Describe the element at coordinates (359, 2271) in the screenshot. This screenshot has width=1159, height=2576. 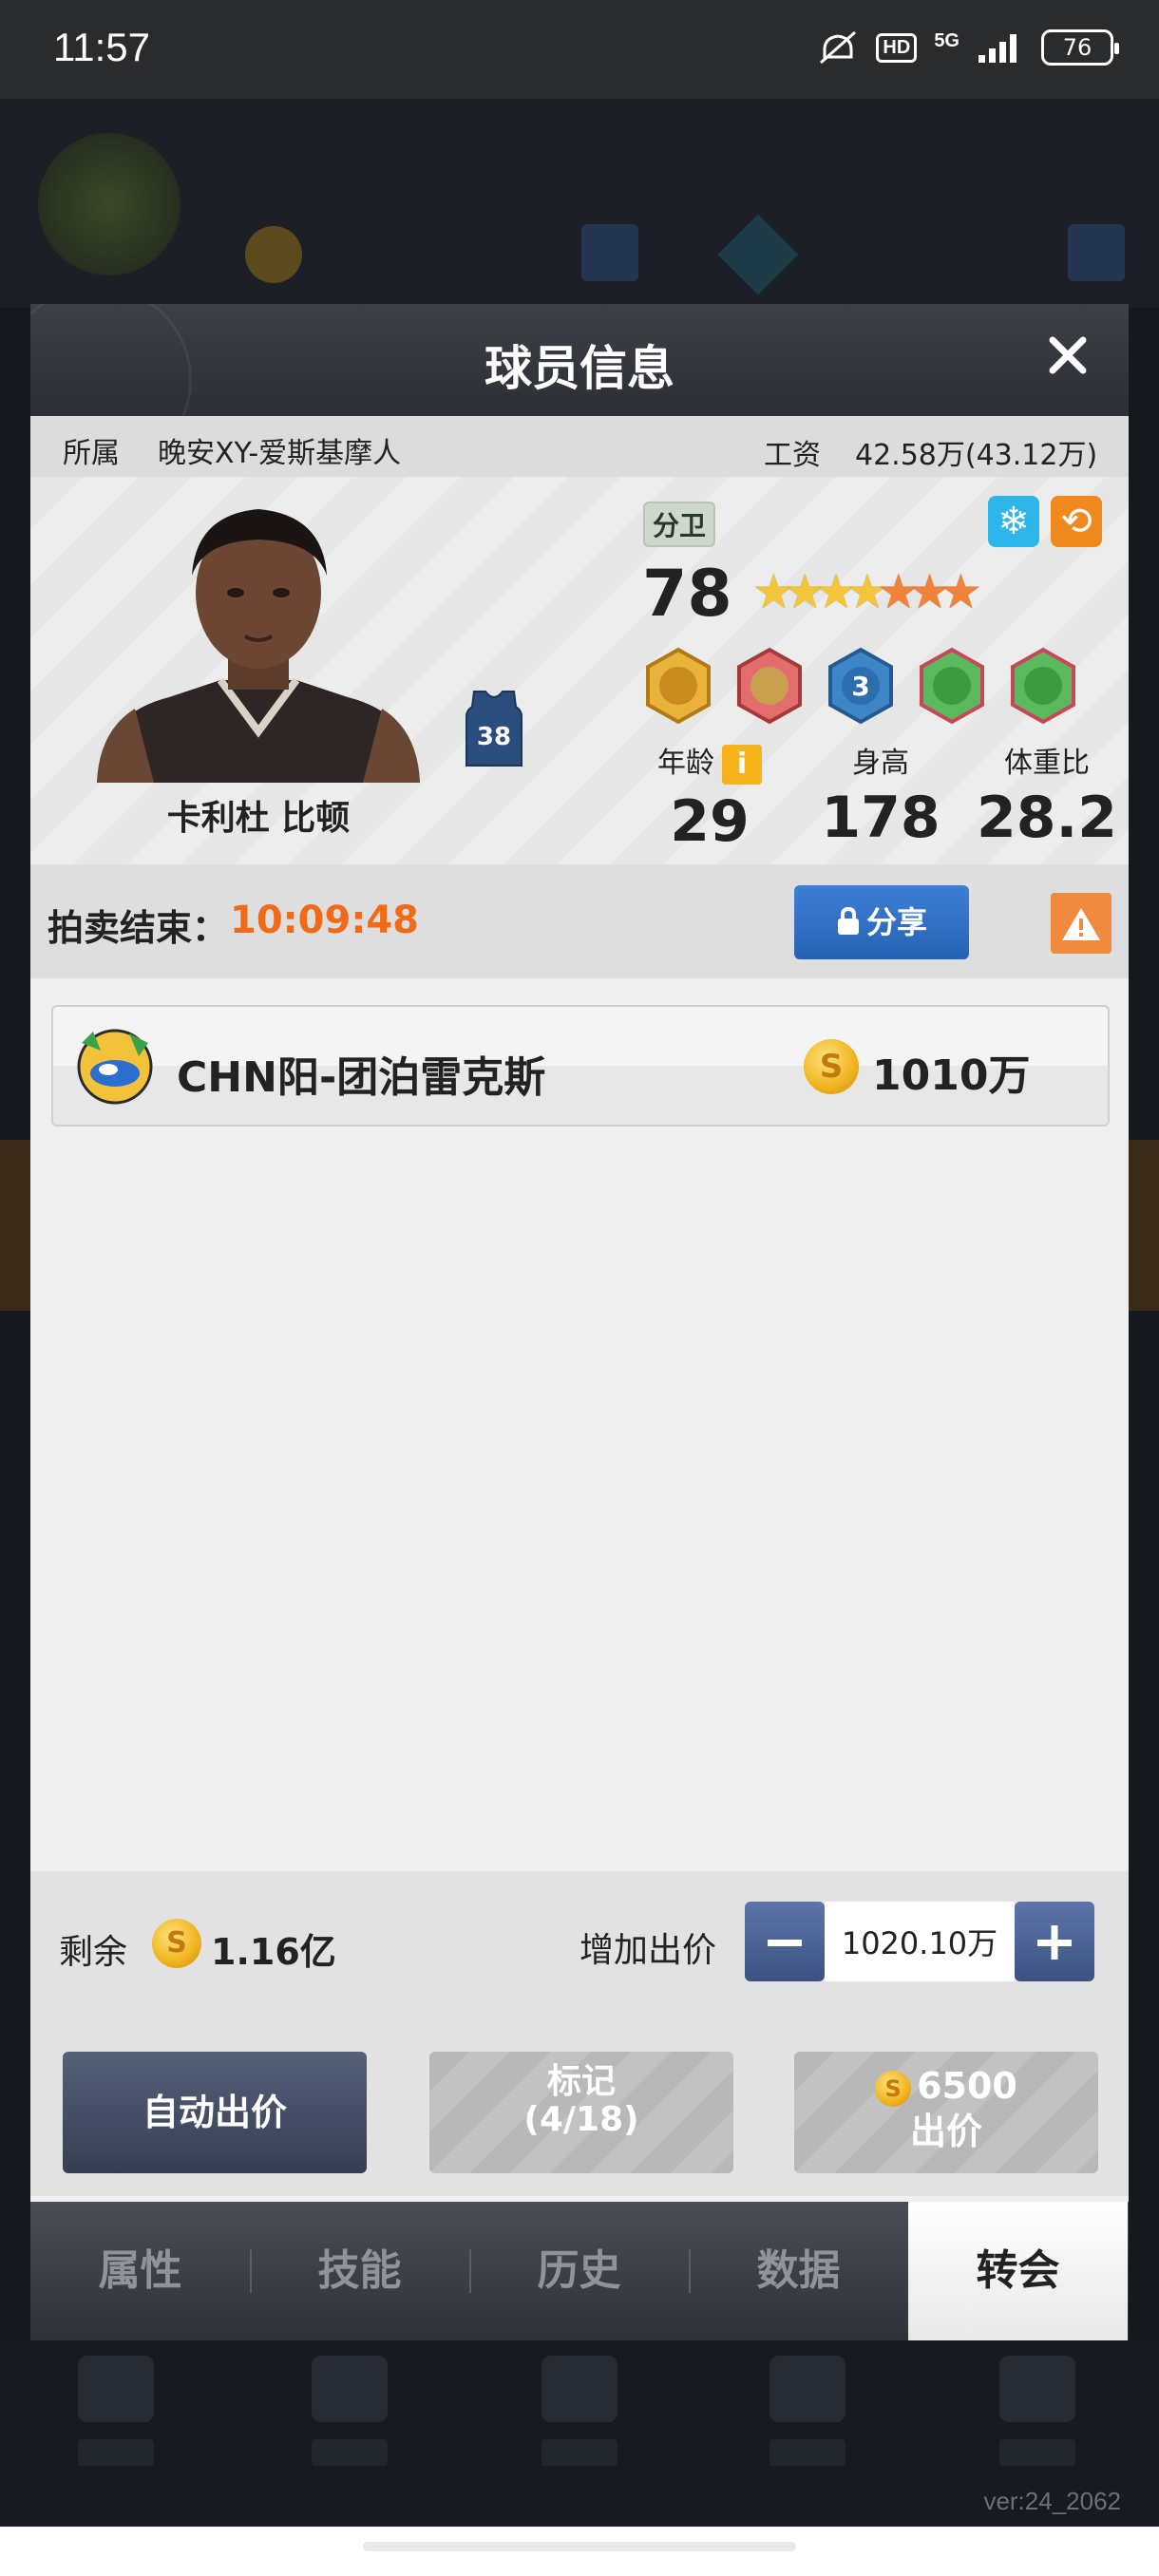
I see `tab-skills: 技能` at that location.